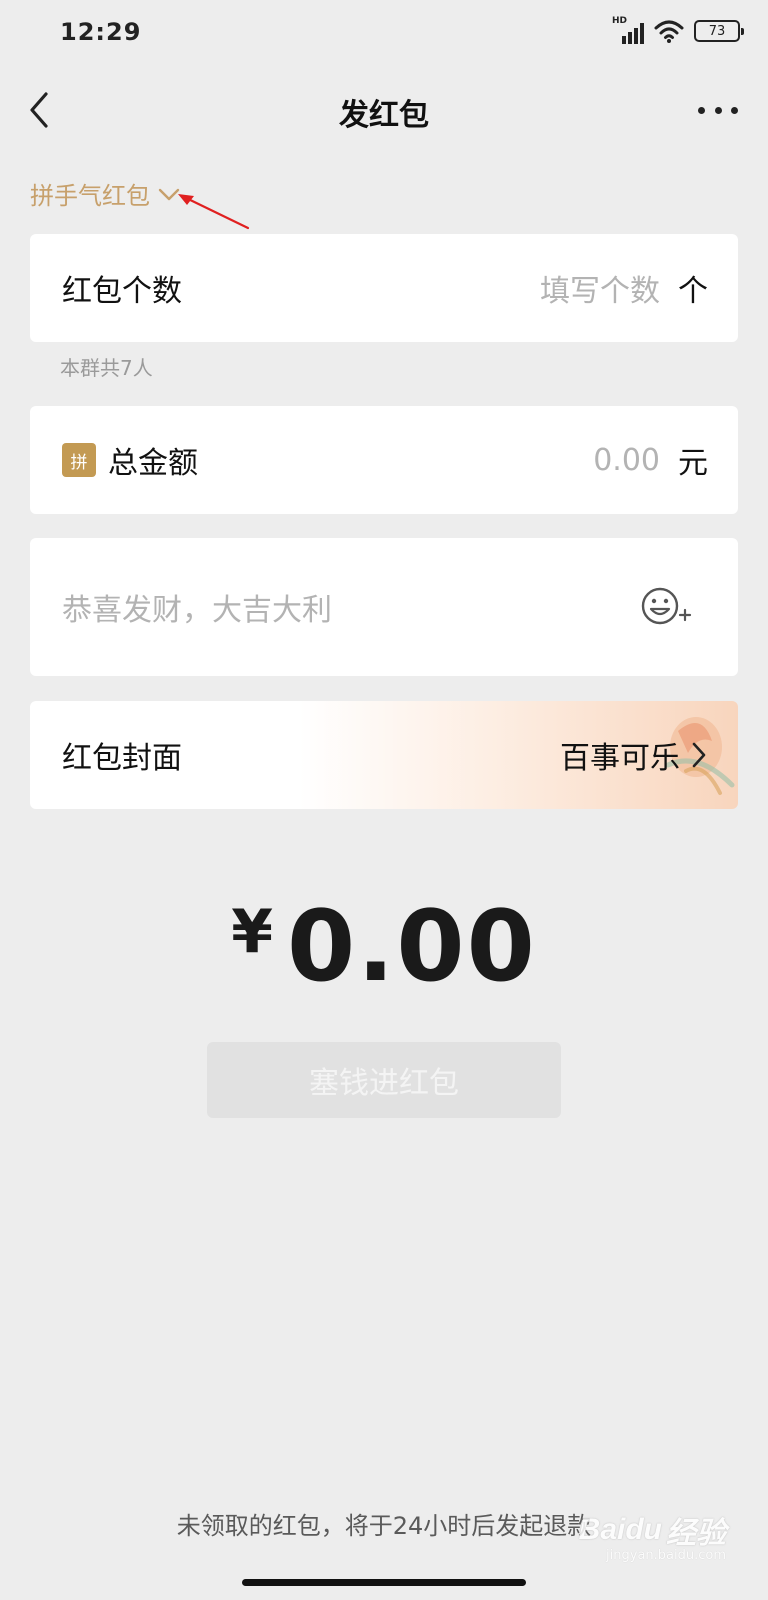  What do you see at coordinates (666, 1555) in the screenshot?
I see `watermark-url: jingyan.baidu.com` at bounding box center [666, 1555].